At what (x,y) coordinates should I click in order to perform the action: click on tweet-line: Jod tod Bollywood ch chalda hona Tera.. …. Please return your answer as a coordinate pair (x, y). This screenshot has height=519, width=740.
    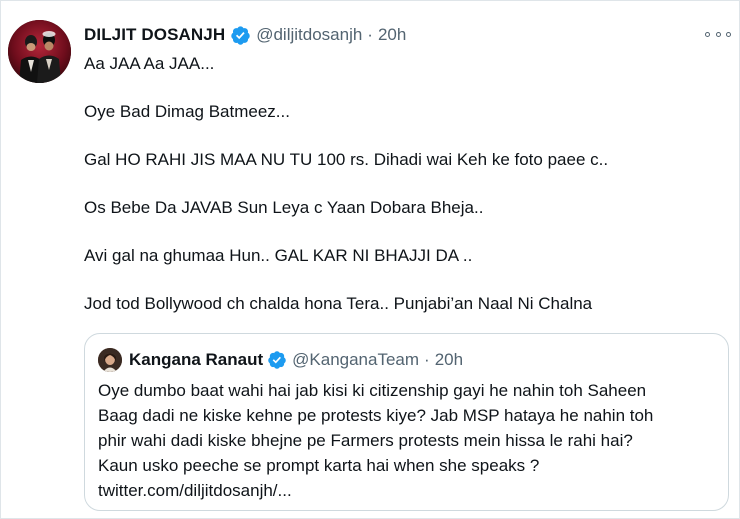
    Looking at the image, I should click on (338, 303).